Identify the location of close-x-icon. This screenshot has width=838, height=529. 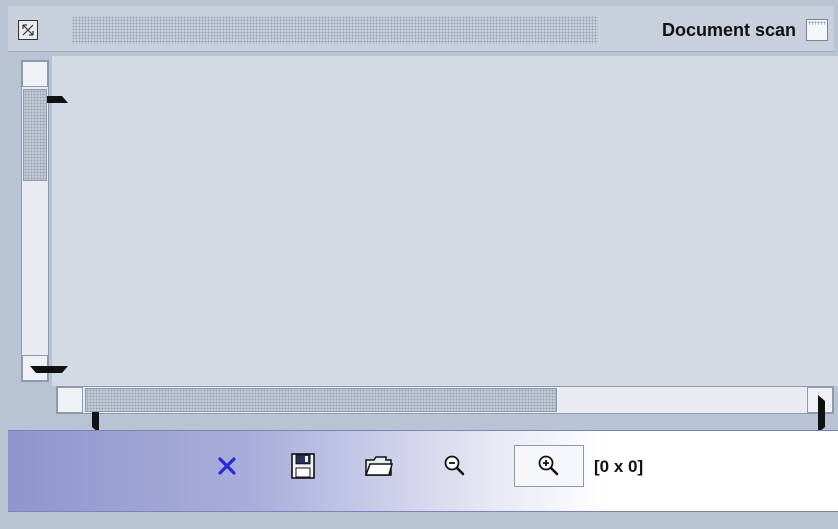
(227, 466).